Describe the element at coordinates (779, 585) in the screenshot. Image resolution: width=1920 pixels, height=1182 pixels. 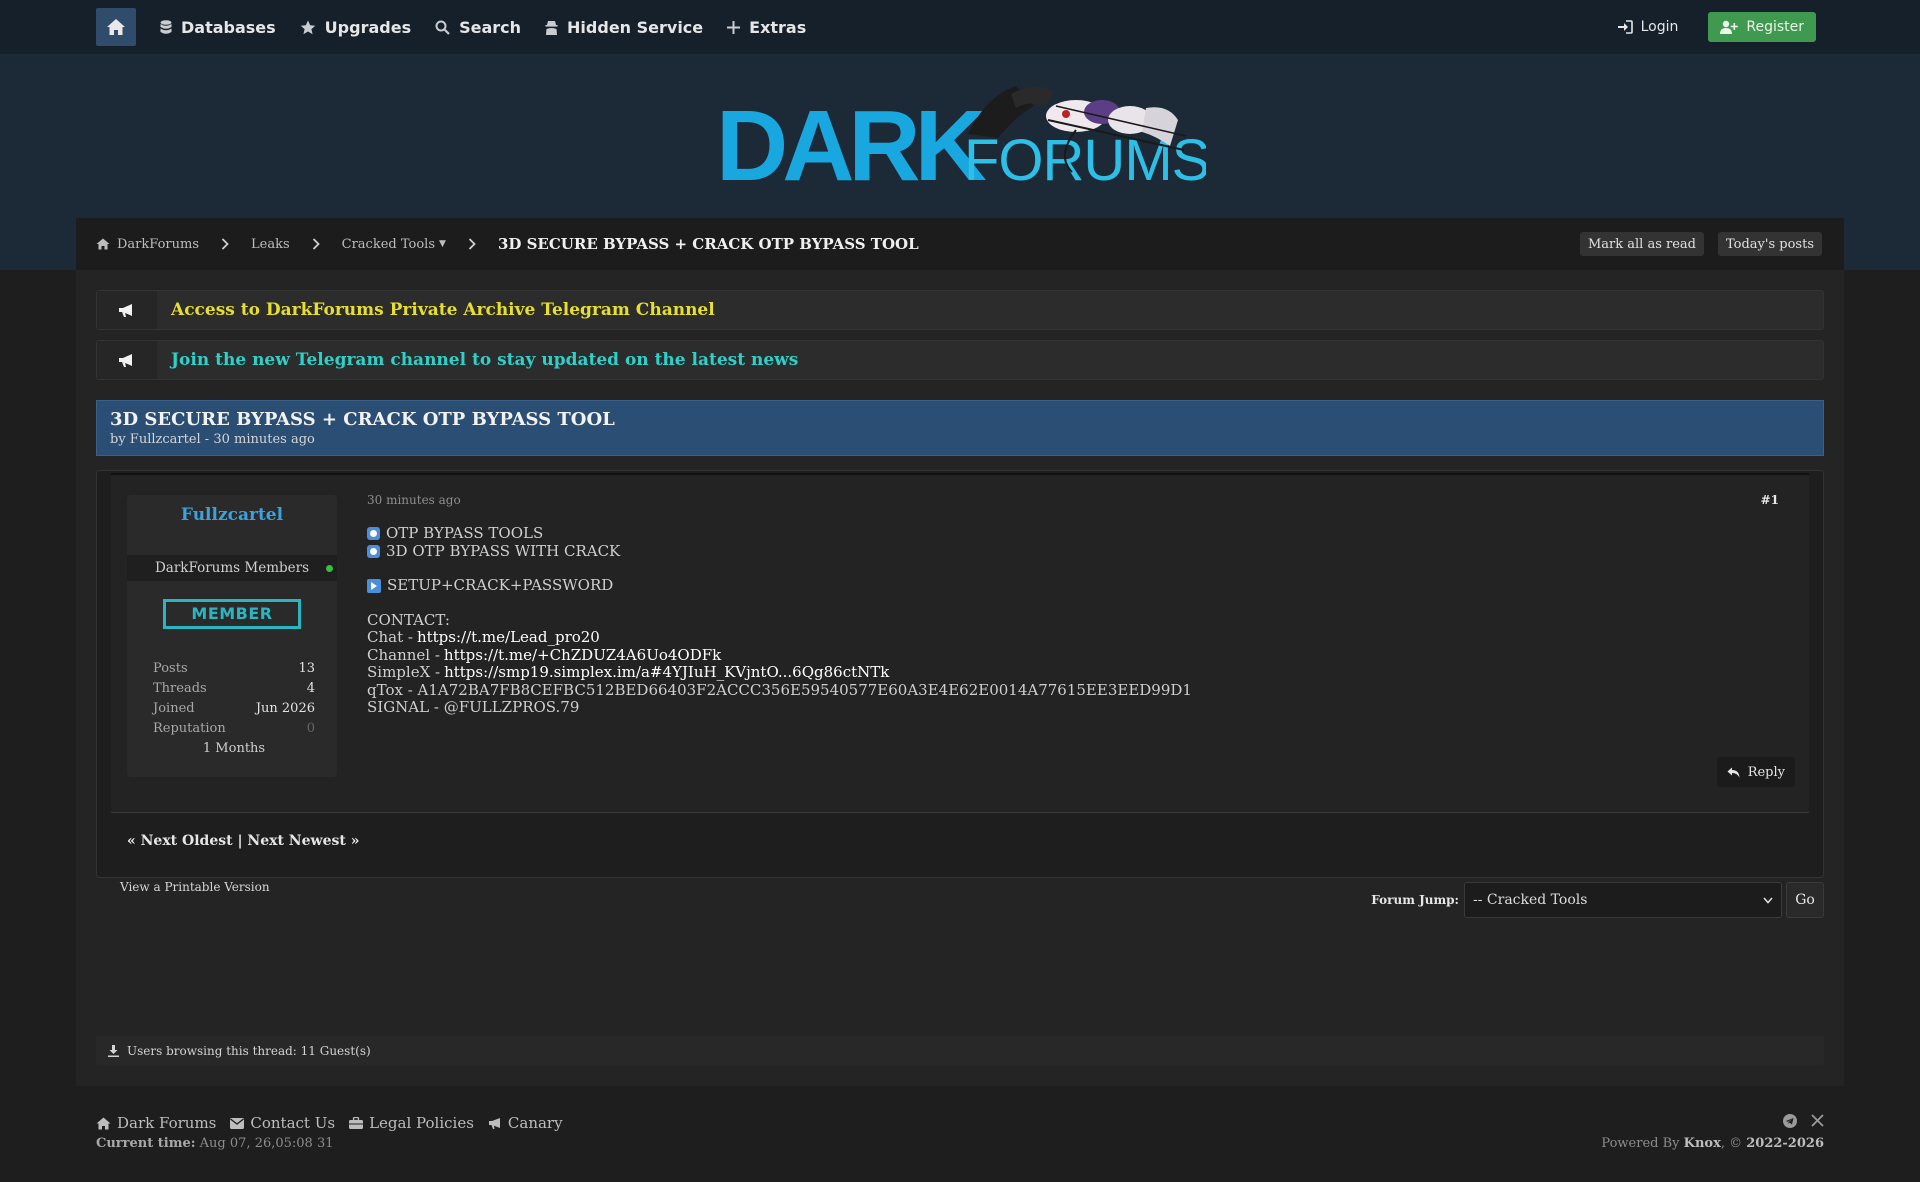
I see `post-line: SETUP+CRACK+PASSWORD` at that location.